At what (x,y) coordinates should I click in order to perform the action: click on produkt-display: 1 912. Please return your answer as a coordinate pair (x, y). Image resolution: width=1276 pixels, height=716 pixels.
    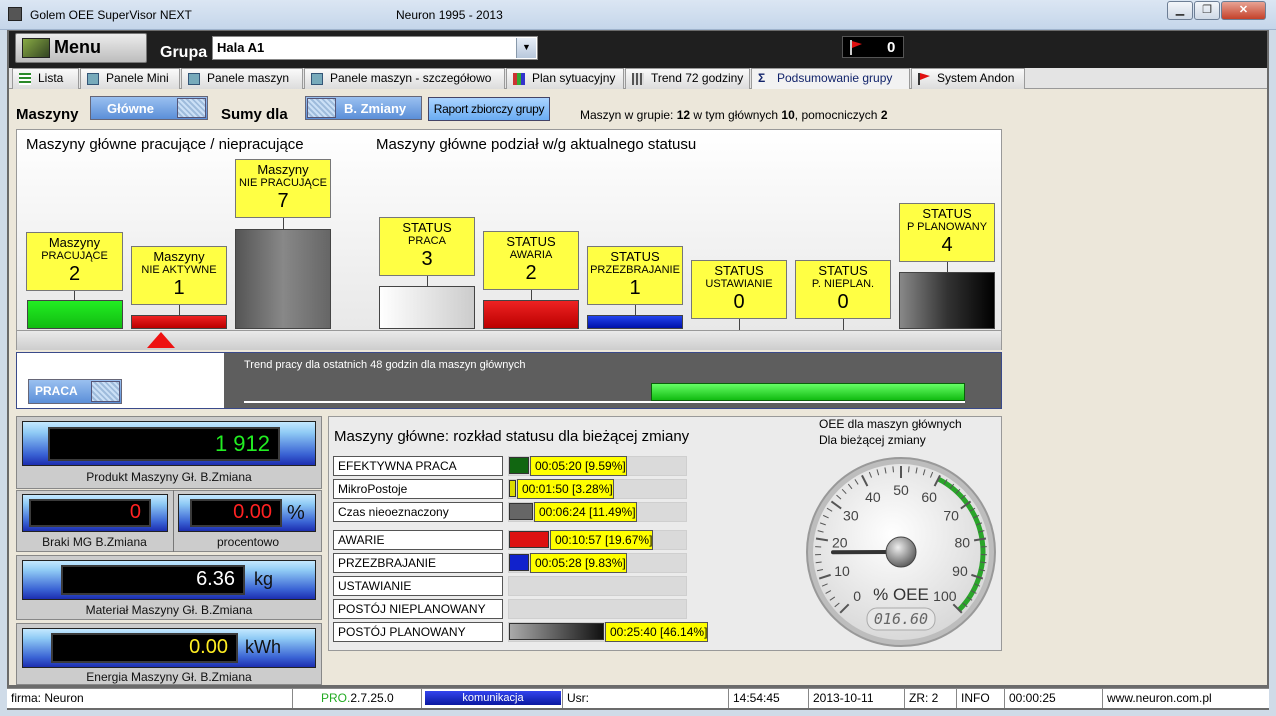
    Looking at the image, I should click on (164, 444).